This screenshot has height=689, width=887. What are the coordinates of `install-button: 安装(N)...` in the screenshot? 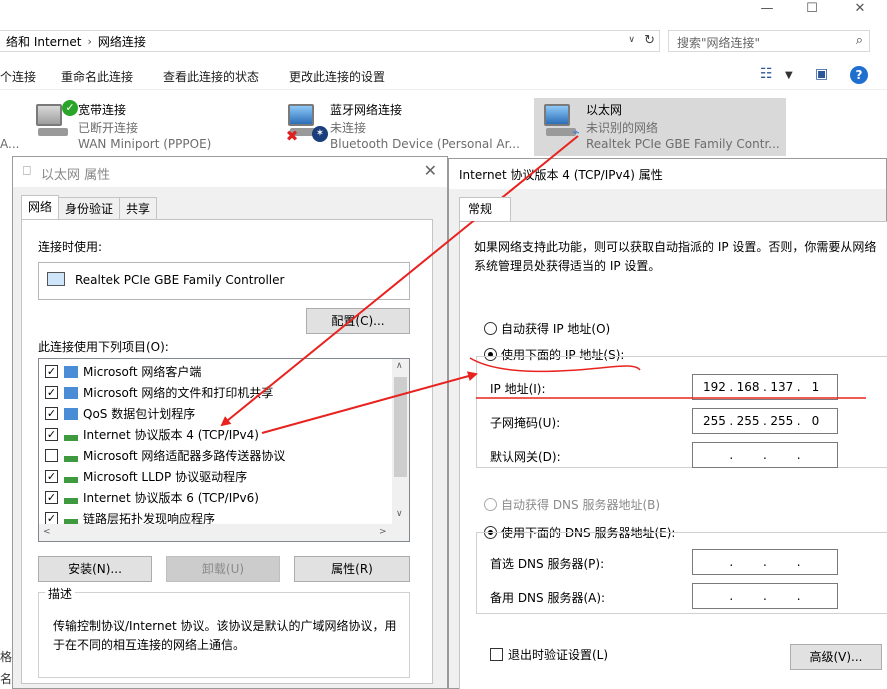 It's located at (95, 569).